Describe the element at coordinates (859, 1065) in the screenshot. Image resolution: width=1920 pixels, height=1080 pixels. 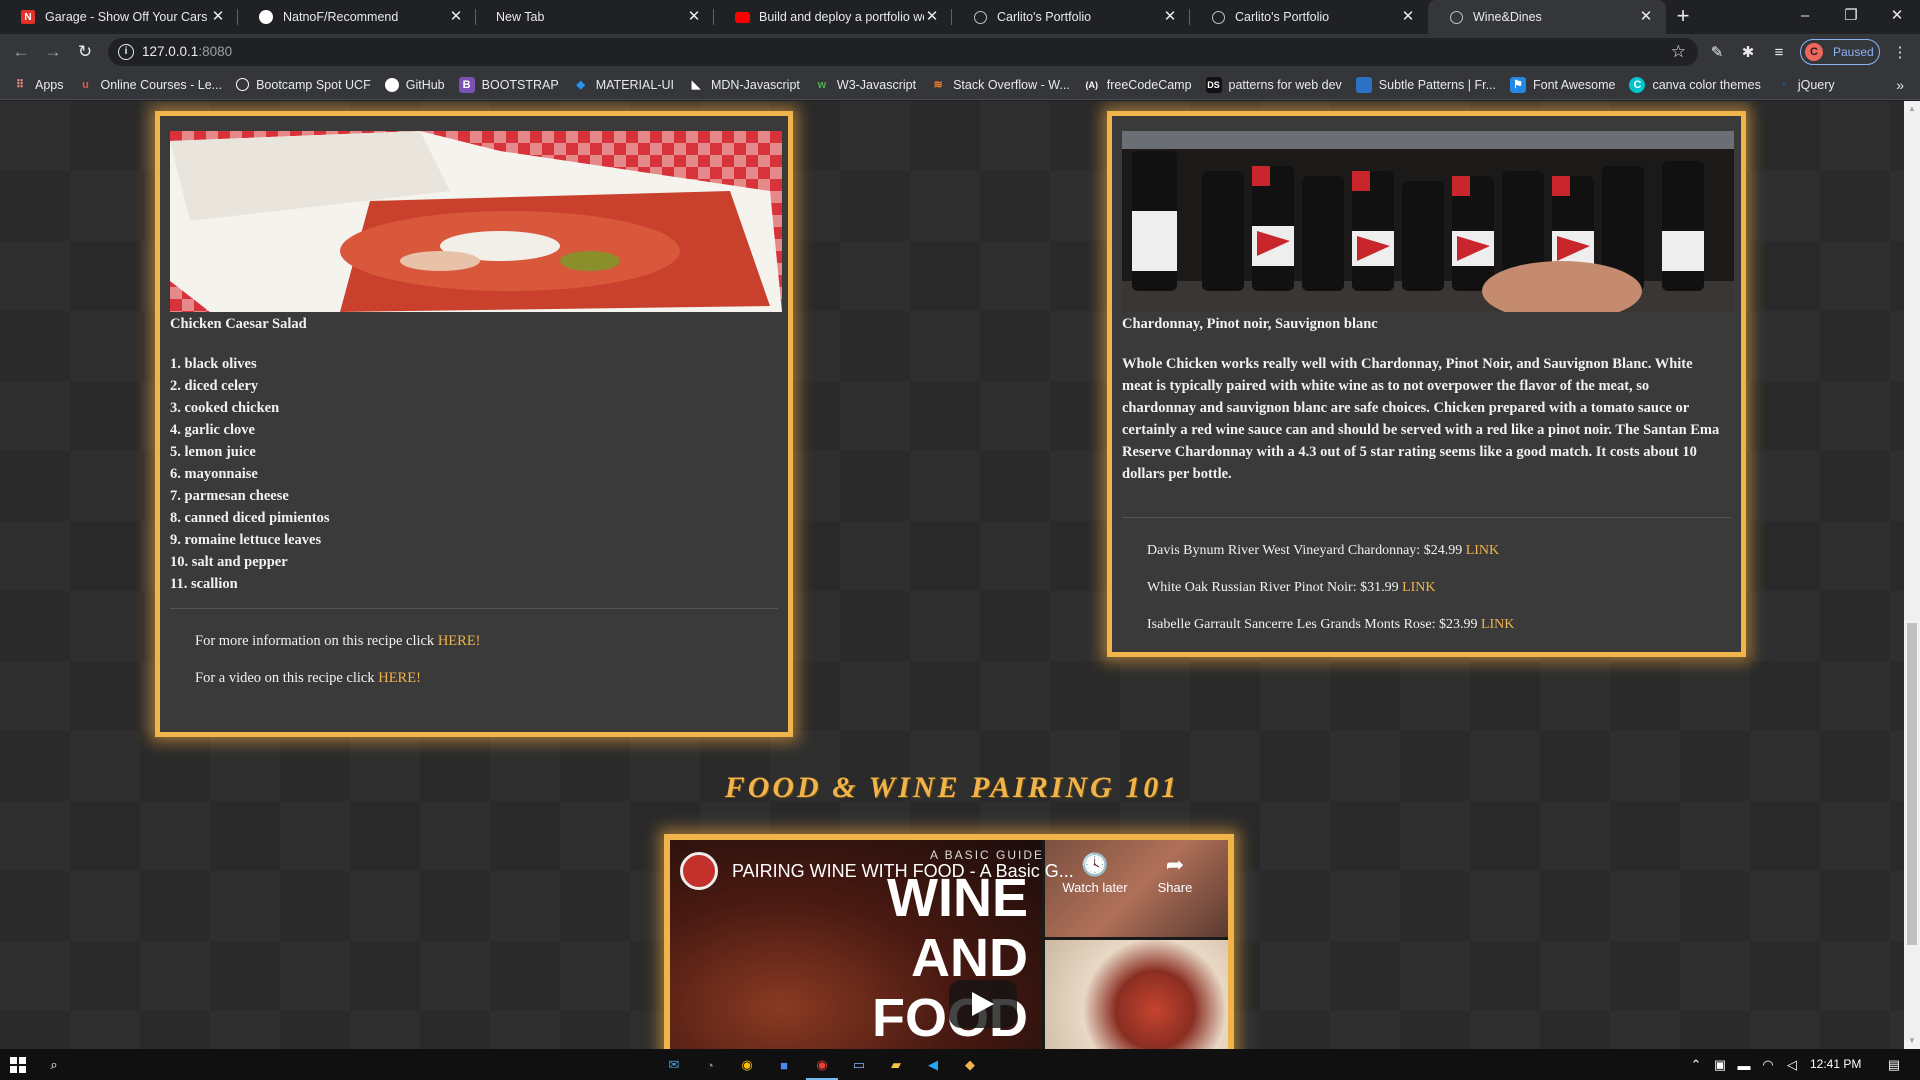
I see `terminal-icon: ▭` at that location.